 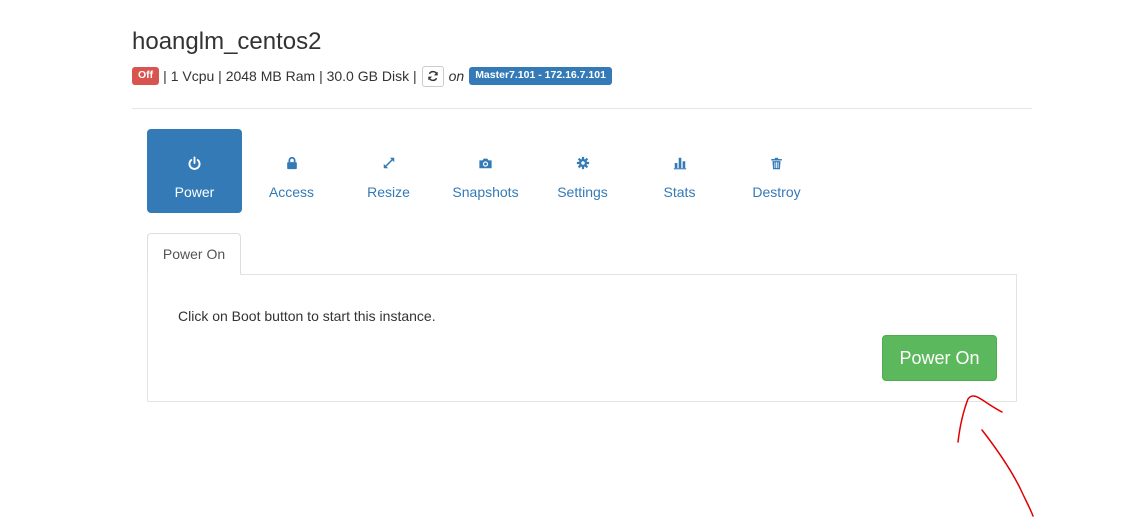 What do you see at coordinates (582, 108) in the screenshot?
I see `header-divider` at bounding box center [582, 108].